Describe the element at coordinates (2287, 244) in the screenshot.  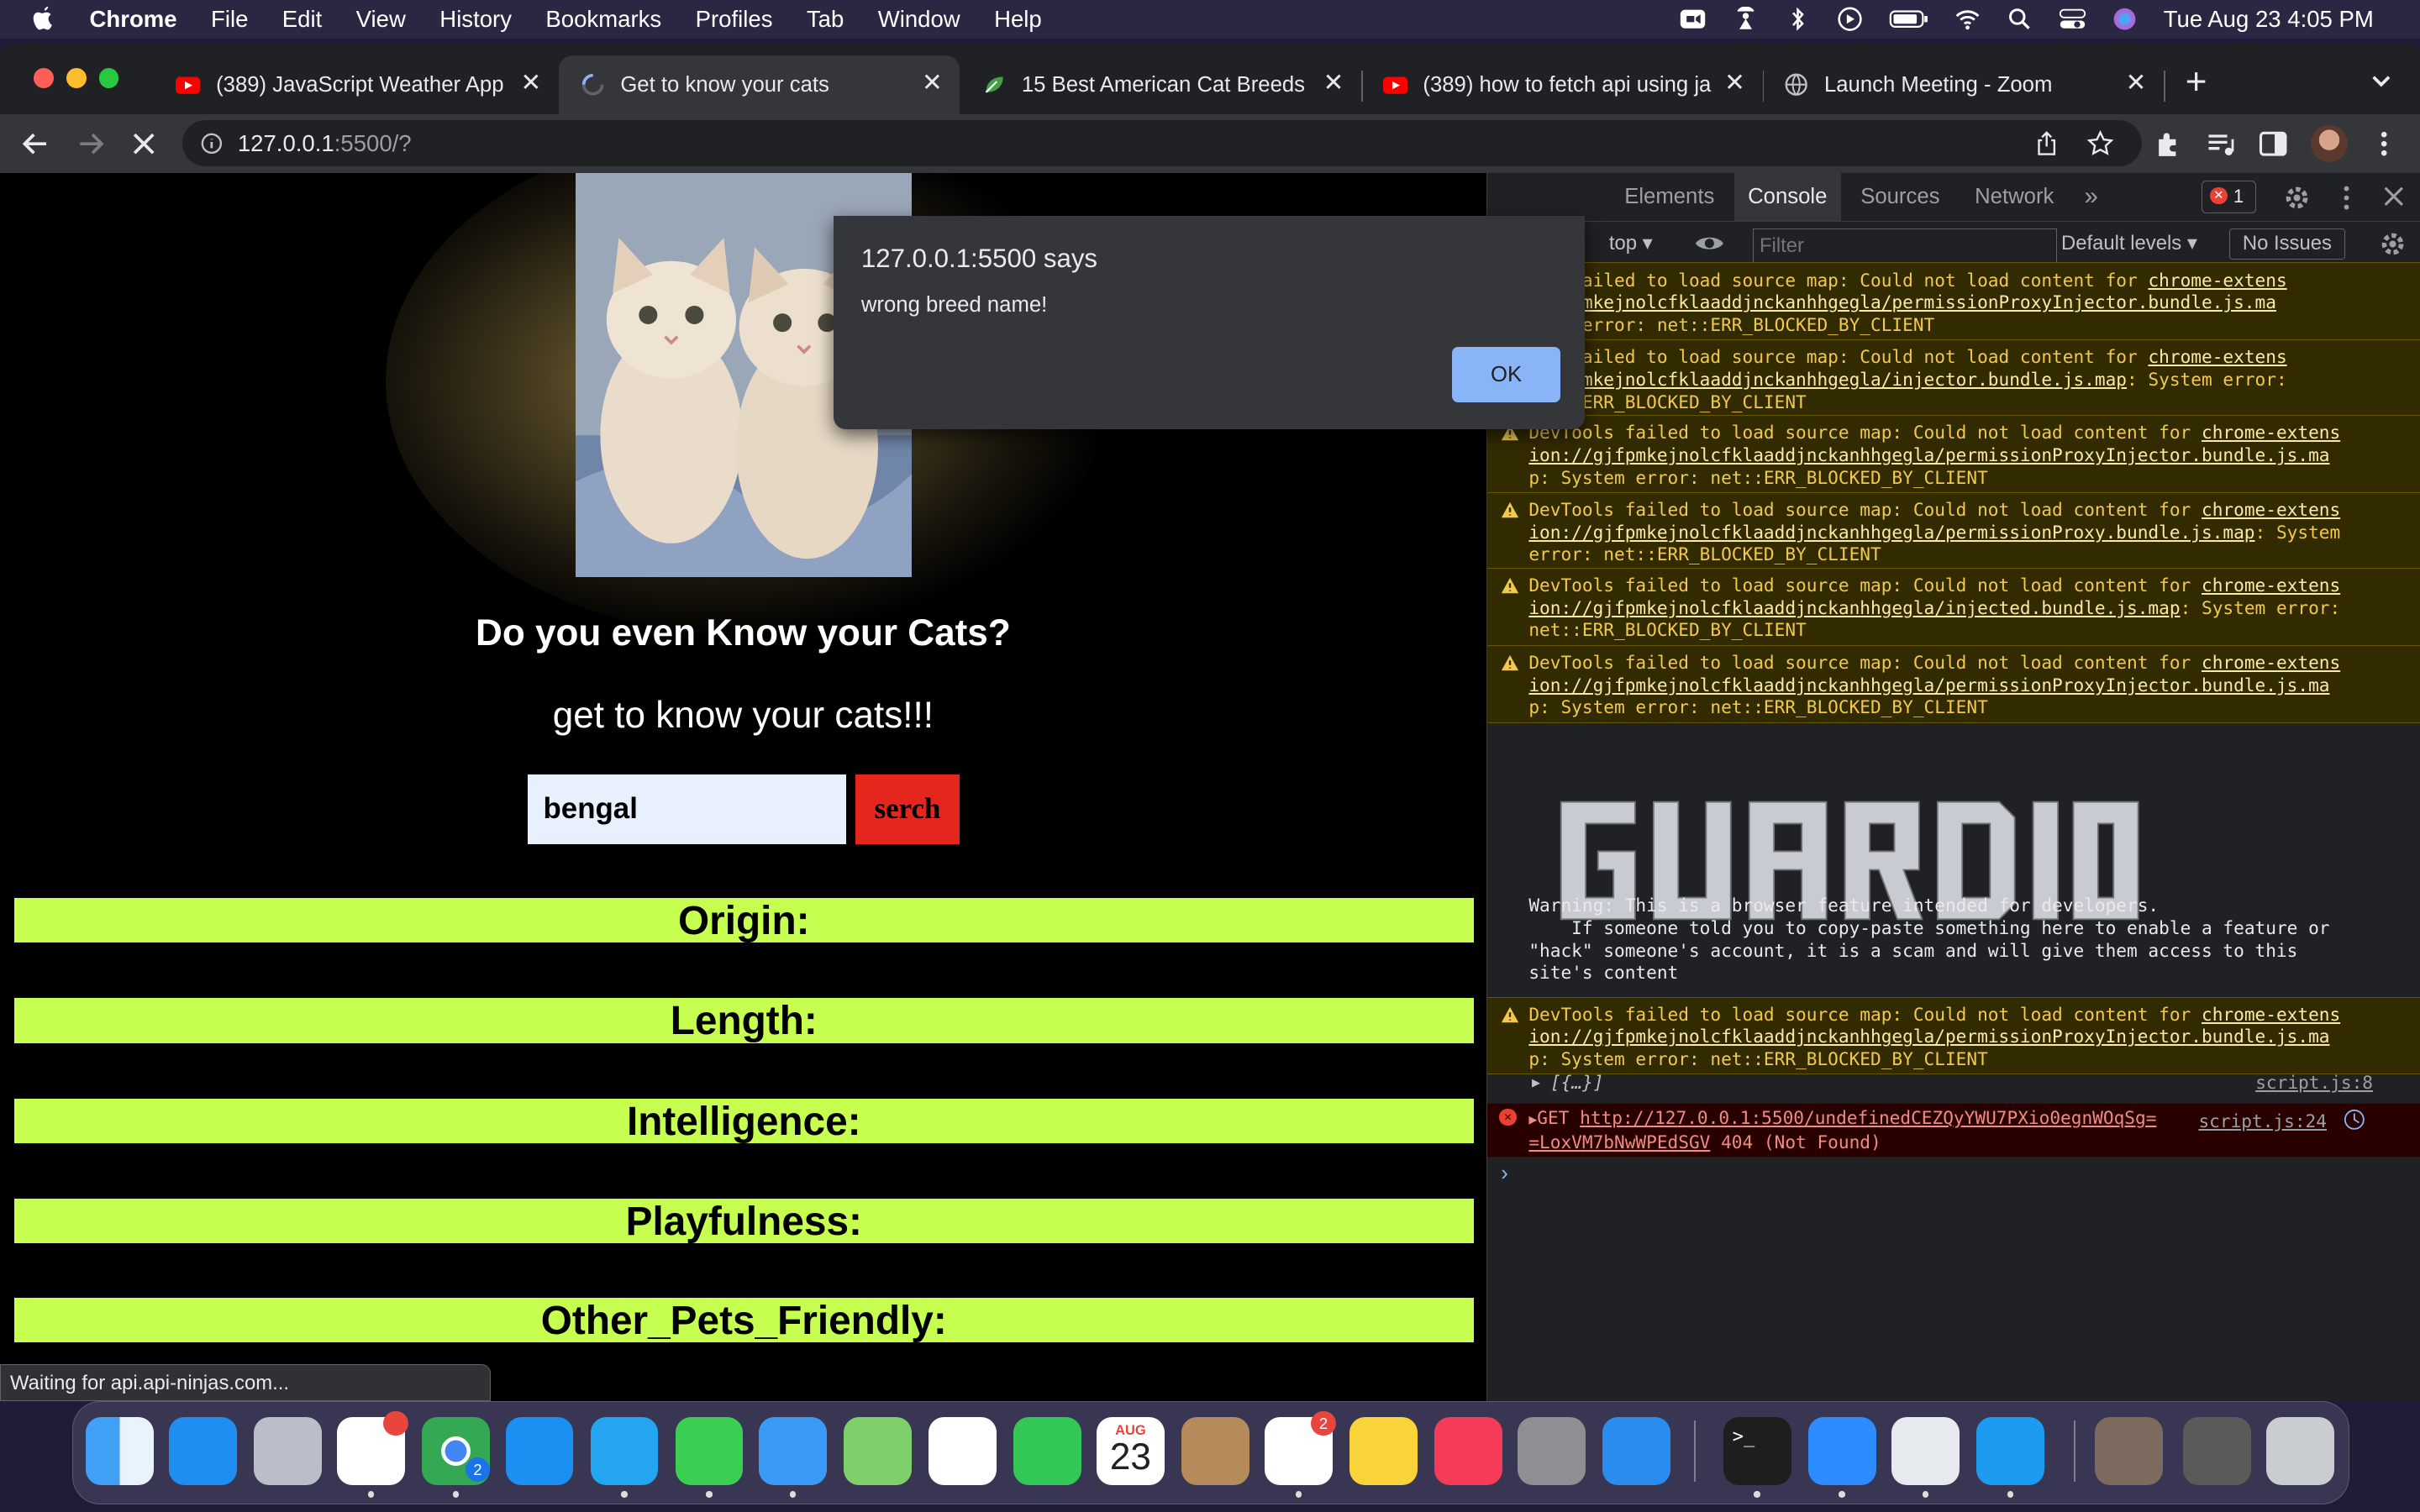
I see `issues-button: No Issues` at that location.